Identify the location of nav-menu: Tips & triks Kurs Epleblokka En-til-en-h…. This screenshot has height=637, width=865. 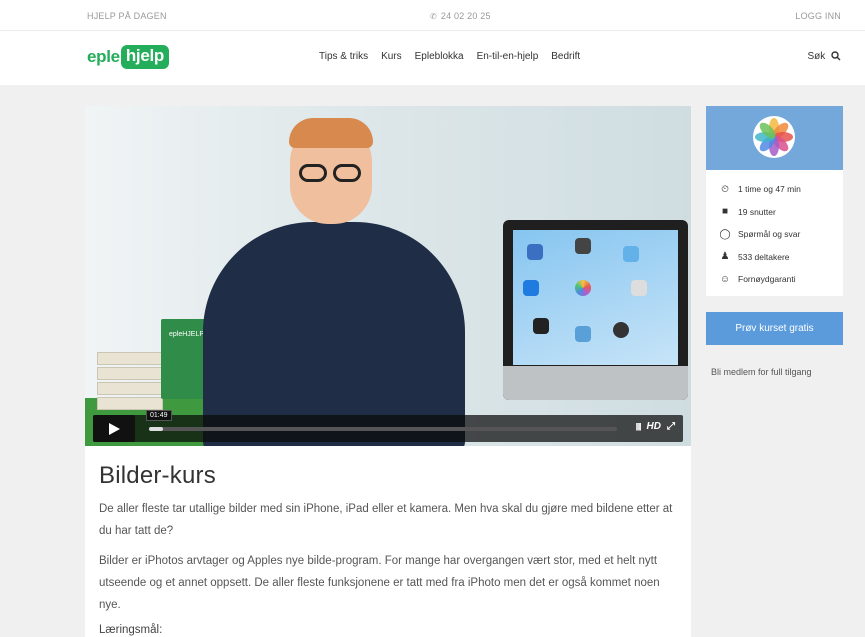
(456, 56).